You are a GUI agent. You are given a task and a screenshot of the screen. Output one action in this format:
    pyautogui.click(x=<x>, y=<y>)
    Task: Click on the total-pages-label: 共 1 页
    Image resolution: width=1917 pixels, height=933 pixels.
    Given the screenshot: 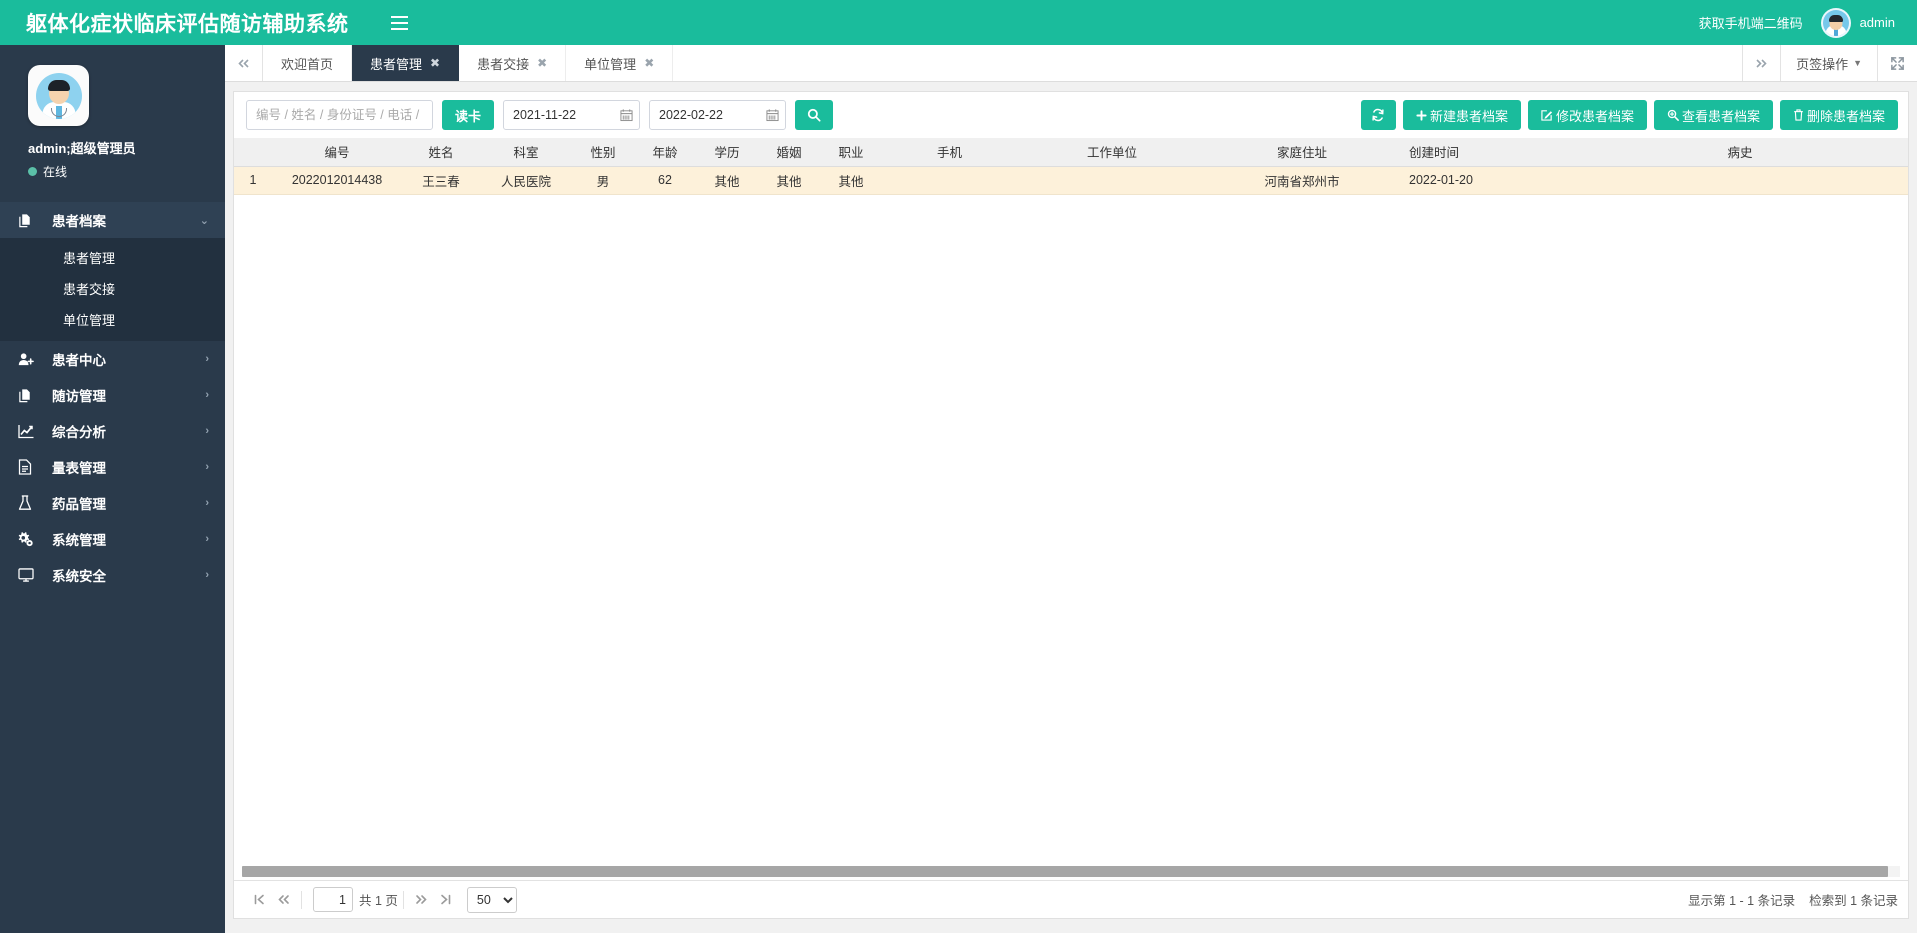 What is the action you would take?
    pyautogui.click(x=378, y=901)
    